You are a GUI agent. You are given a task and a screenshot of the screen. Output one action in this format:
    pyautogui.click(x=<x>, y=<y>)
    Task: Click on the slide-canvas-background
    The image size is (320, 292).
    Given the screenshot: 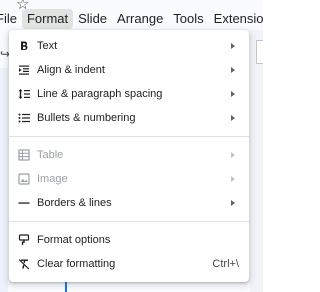 What is the action you would take?
    pyautogui.click(x=256, y=161)
    